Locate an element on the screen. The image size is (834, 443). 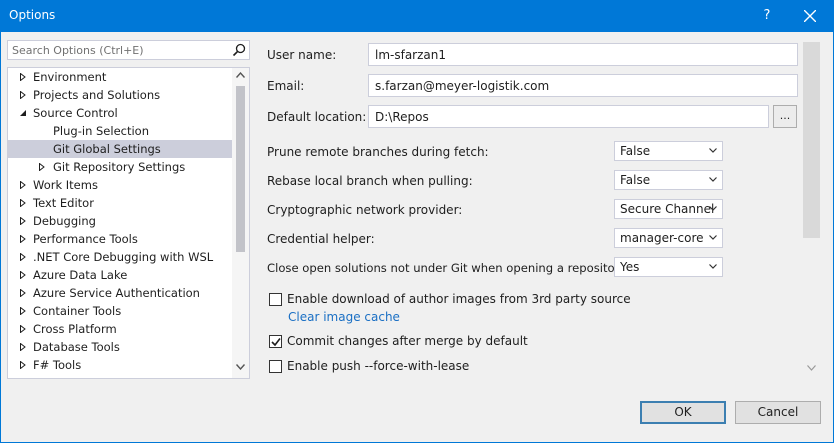
email-field is located at coordinates (583, 85).